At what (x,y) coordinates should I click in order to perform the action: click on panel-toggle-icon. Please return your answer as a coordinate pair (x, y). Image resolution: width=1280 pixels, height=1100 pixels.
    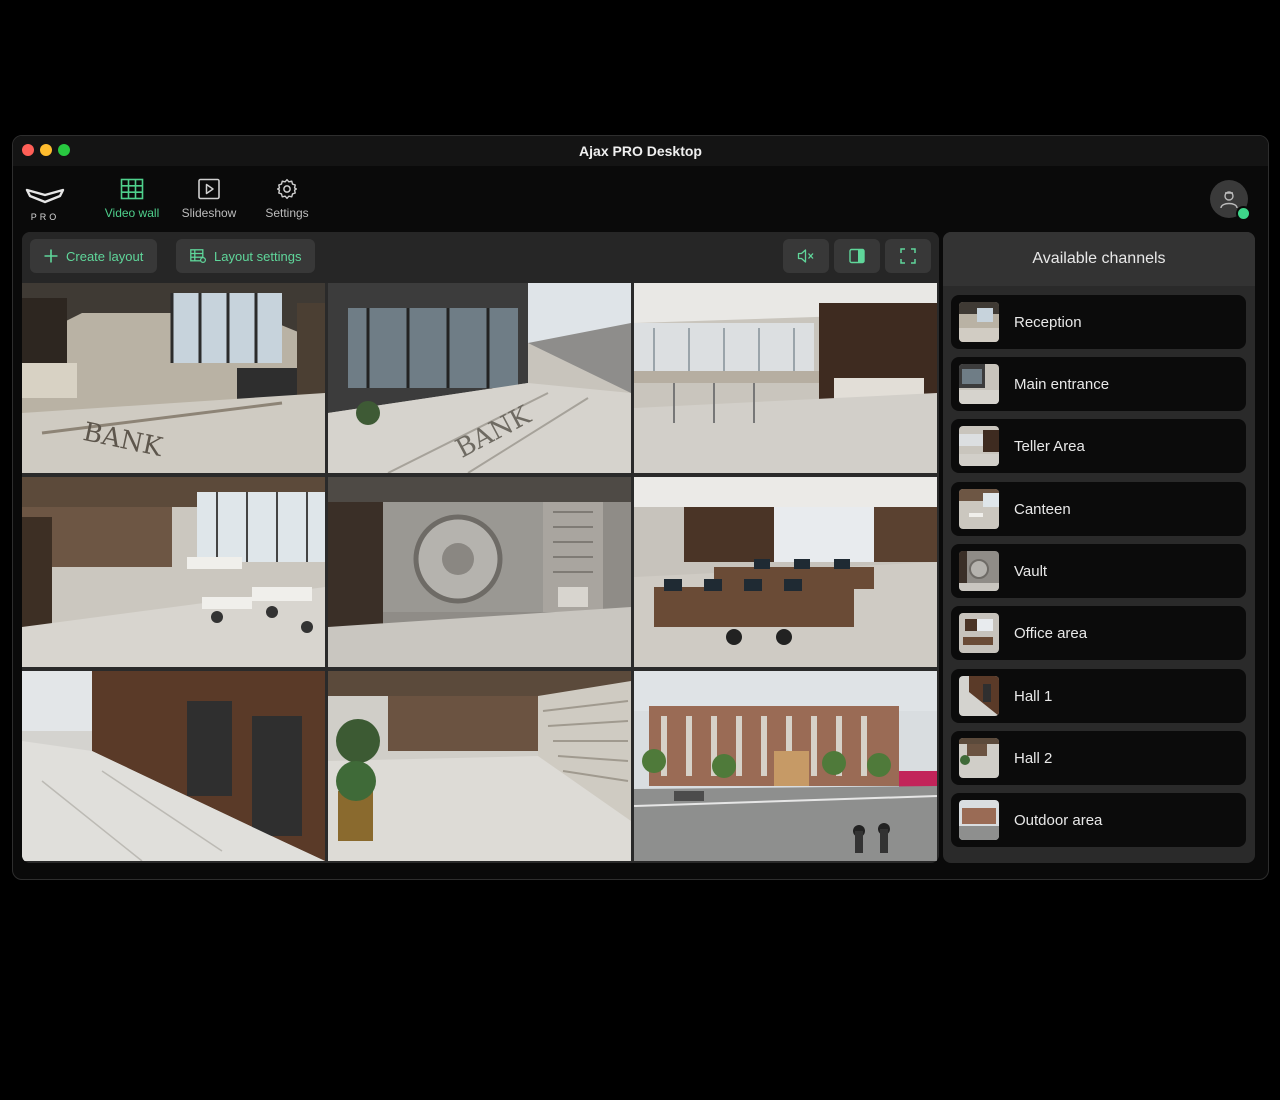
    Looking at the image, I should click on (857, 256).